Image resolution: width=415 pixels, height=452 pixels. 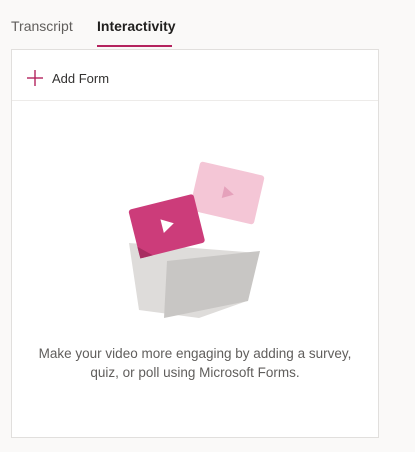 I want to click on plus-icon, so click(x=35, y=78).